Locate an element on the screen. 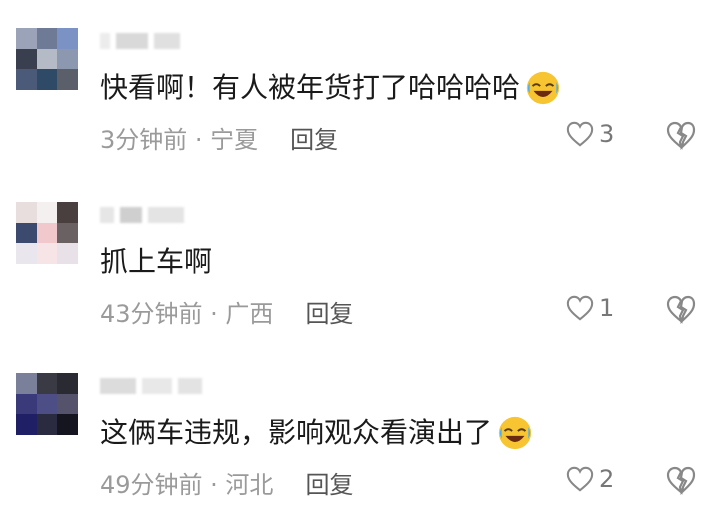 This screenshot has height=517, width=727. time-location: 43分钟前 · 广西 is located at coordinates (187, 314).